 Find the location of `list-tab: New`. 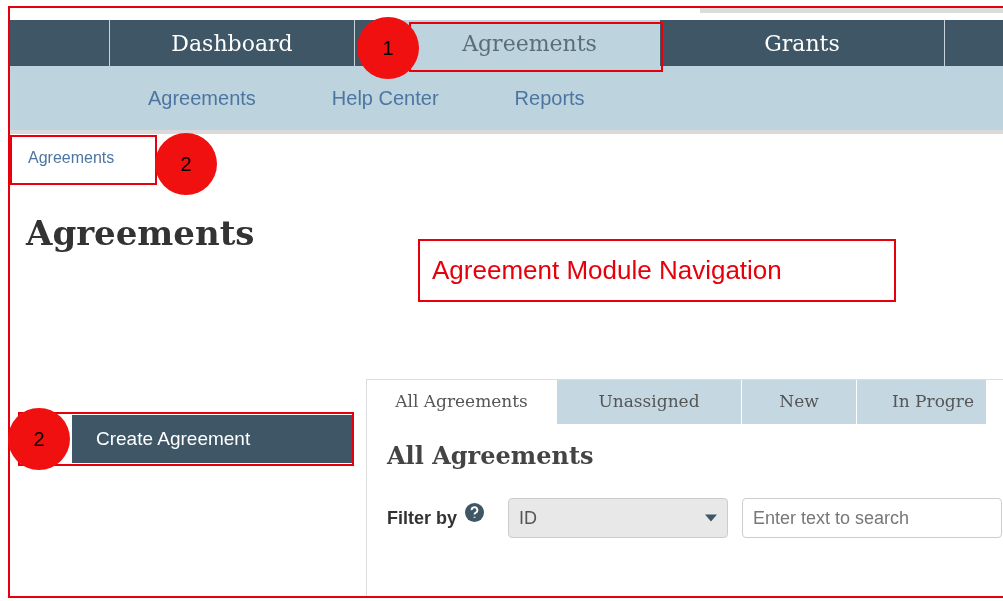

list-tab: New is located at coordinates (799, 402).